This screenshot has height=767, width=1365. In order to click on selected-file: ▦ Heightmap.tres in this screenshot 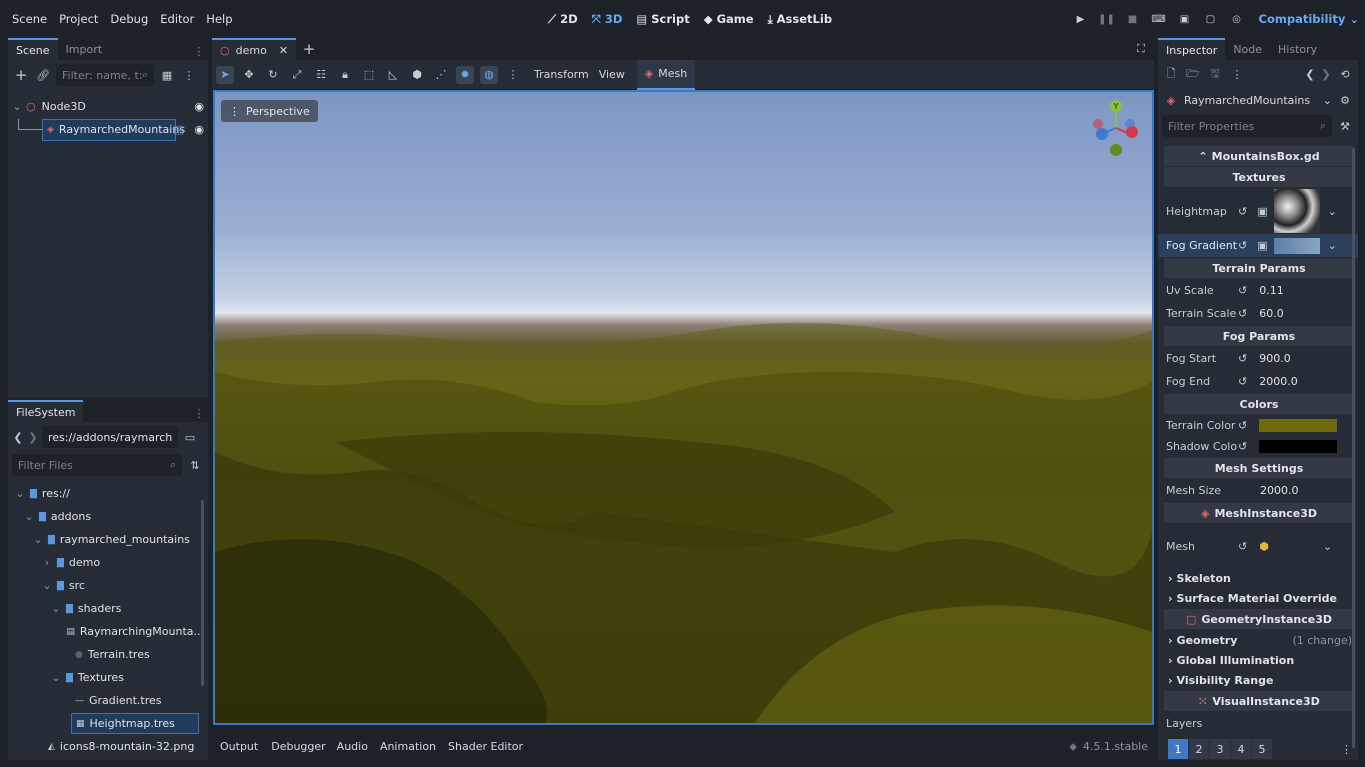, I will do `click(135, 723)`.